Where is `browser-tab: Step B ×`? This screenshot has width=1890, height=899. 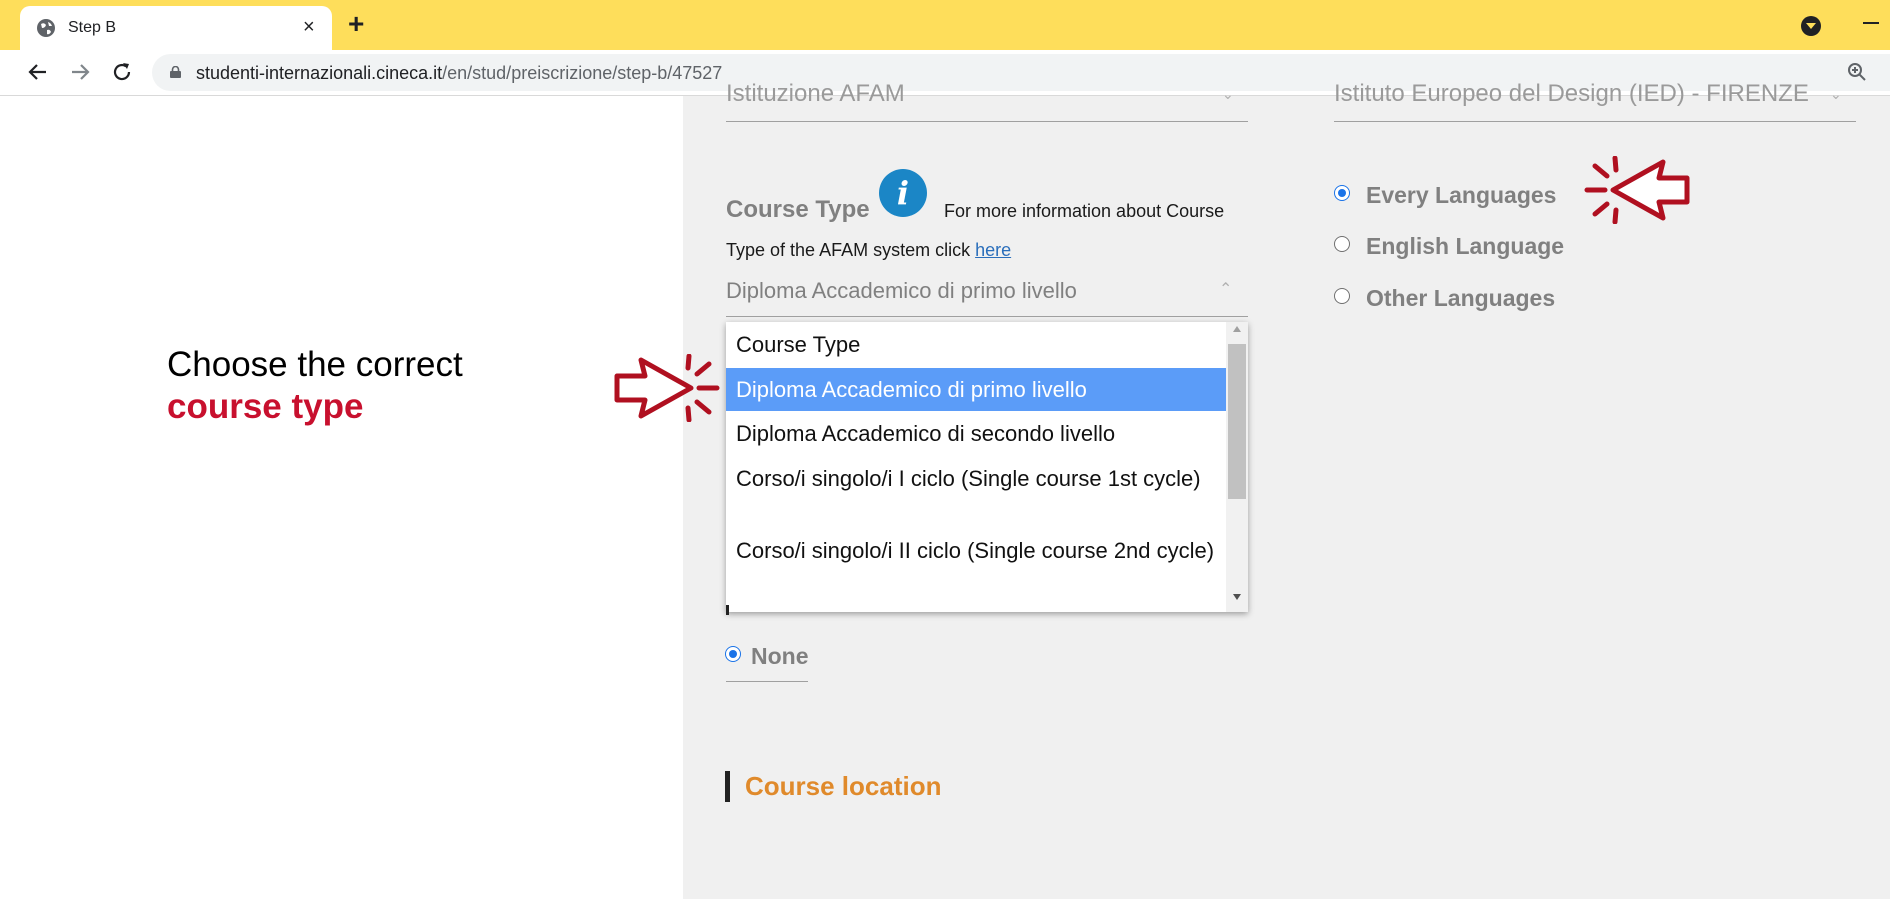
browser-tab: Step B × is located at coordinates (176, 28).